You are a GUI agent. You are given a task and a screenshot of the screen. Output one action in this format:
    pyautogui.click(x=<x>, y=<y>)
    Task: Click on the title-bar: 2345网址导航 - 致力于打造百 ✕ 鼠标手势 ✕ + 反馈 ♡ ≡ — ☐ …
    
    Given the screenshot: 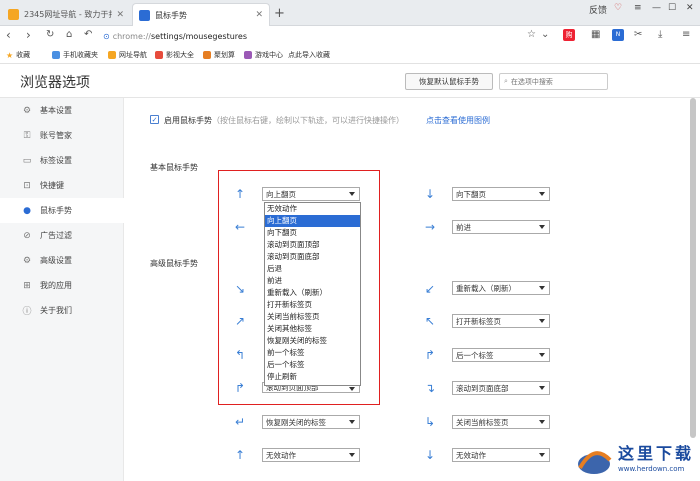 What is the action you would take?
    pyautogui.click(x=350, y=13)
    